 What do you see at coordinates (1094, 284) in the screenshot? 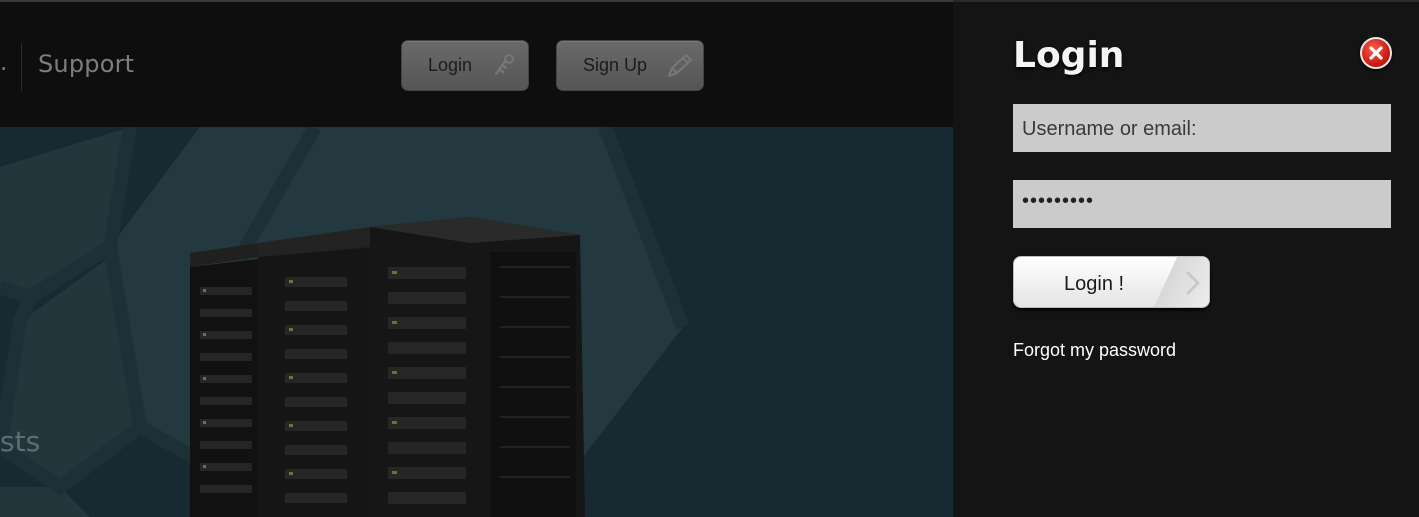
I see `login-submit-label: Login !` at bounding box center [1094, 284].